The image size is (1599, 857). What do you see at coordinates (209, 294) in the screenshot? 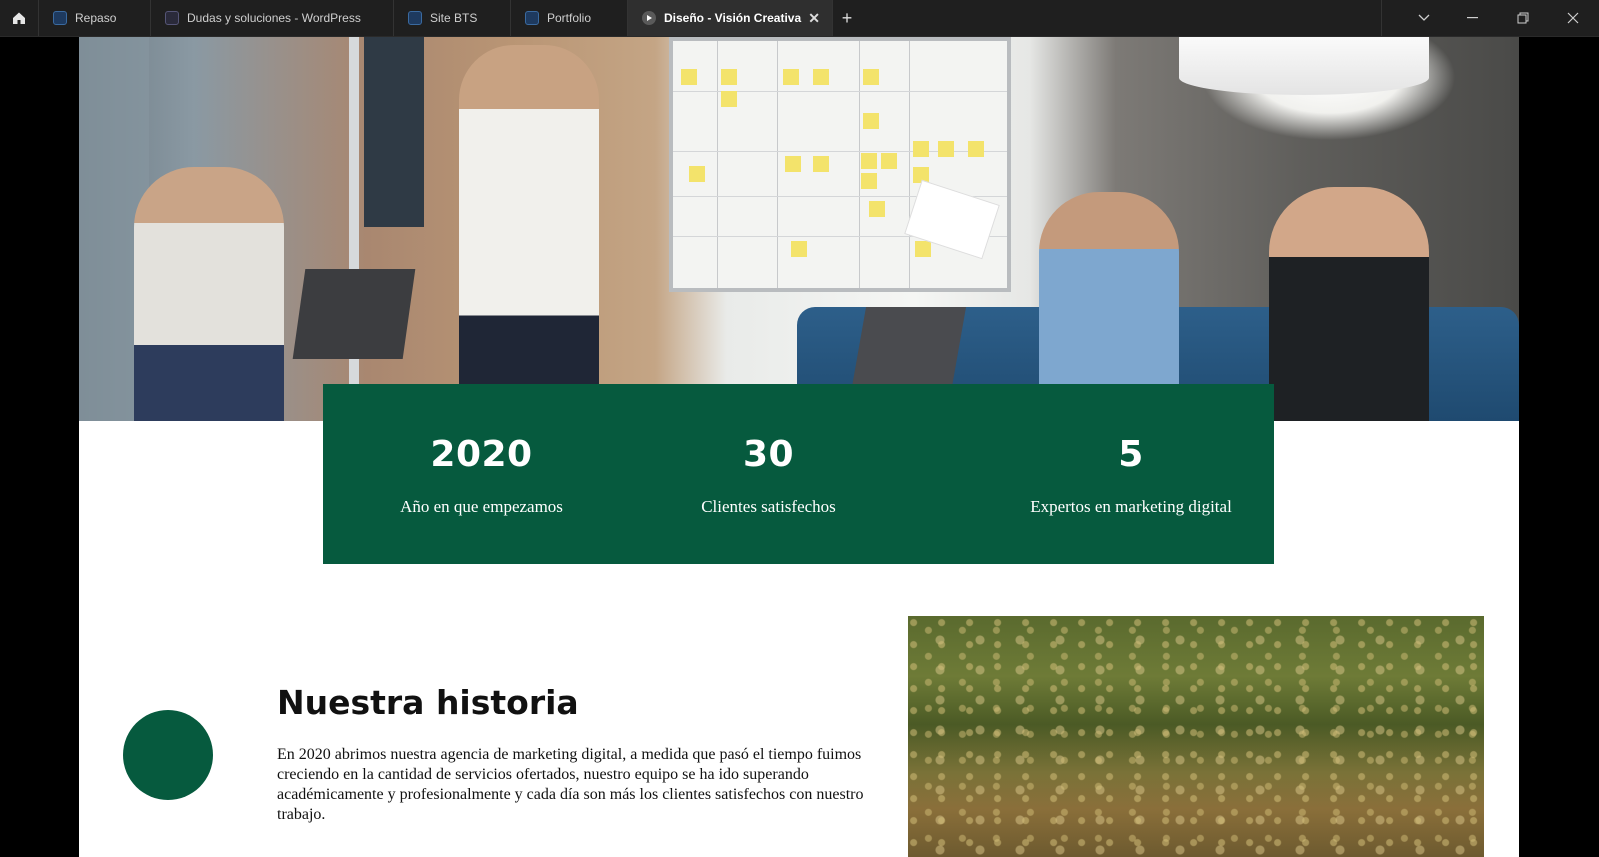
I see `person-seated-left` at bounding box center [209, 294].